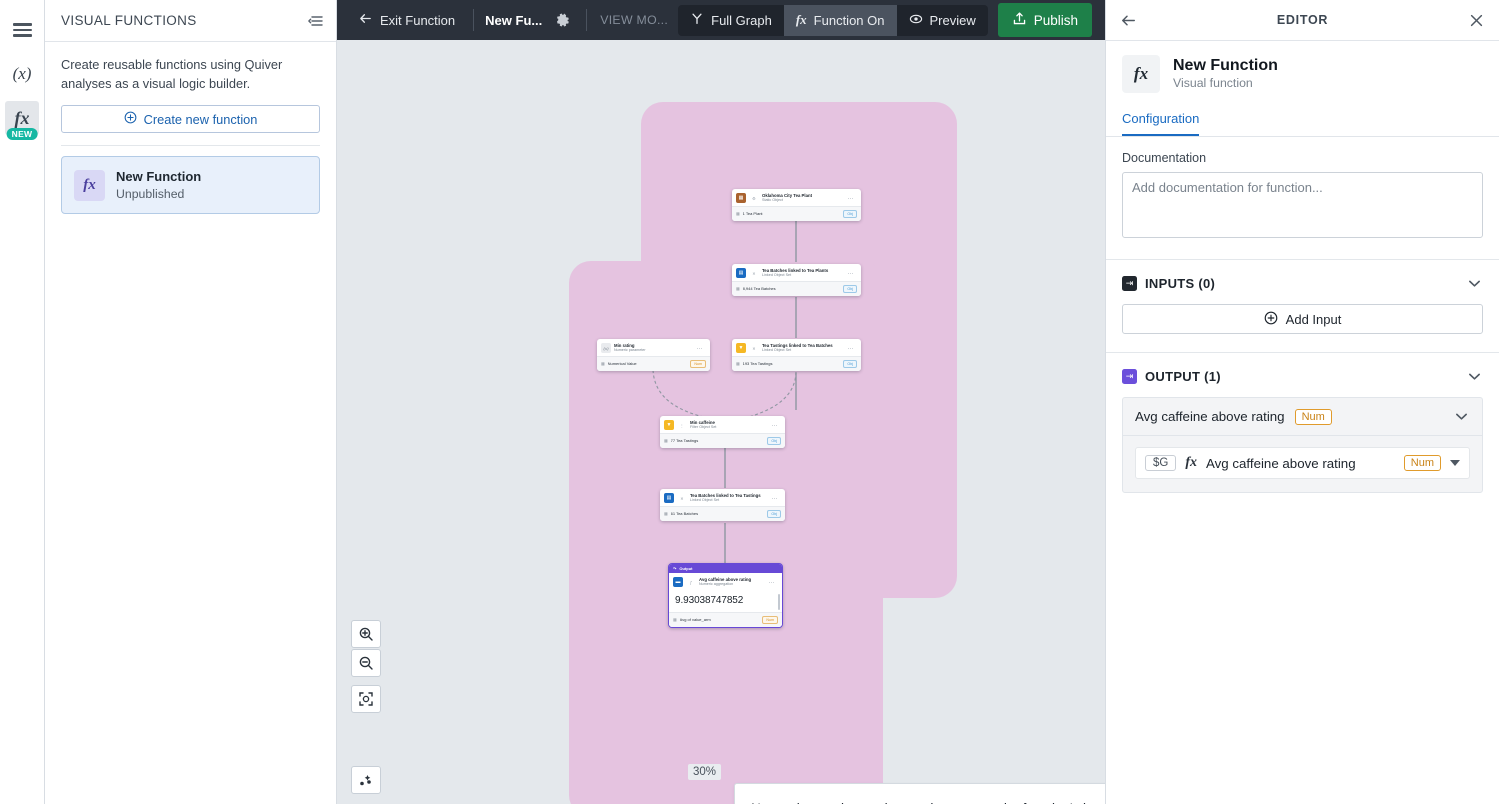  What do you see at coordinates (190, 146) in the screenshot?
I see `panel-divider` at bounding box center [190, 146].